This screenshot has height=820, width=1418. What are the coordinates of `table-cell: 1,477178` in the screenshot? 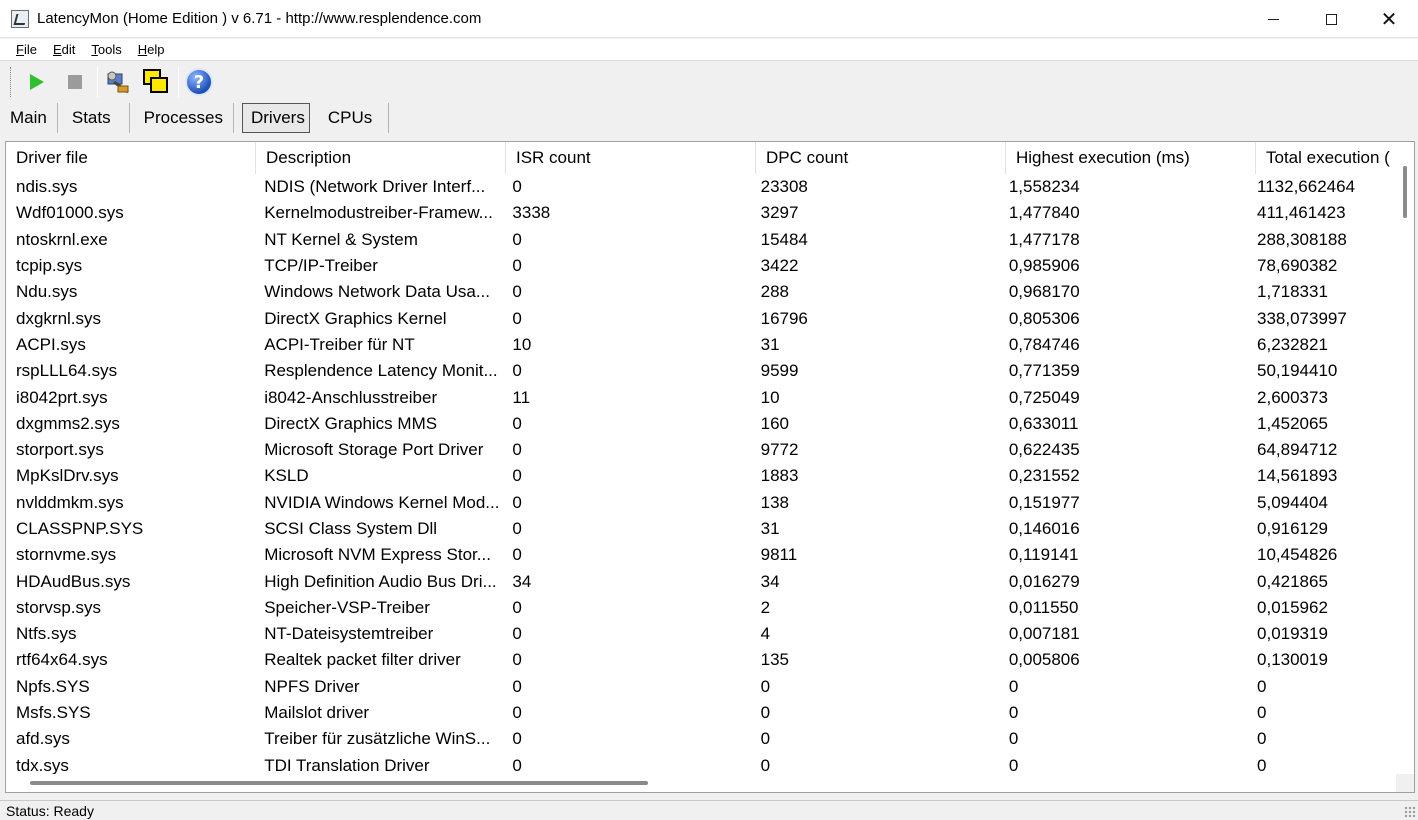 It's located at (1044, 239).